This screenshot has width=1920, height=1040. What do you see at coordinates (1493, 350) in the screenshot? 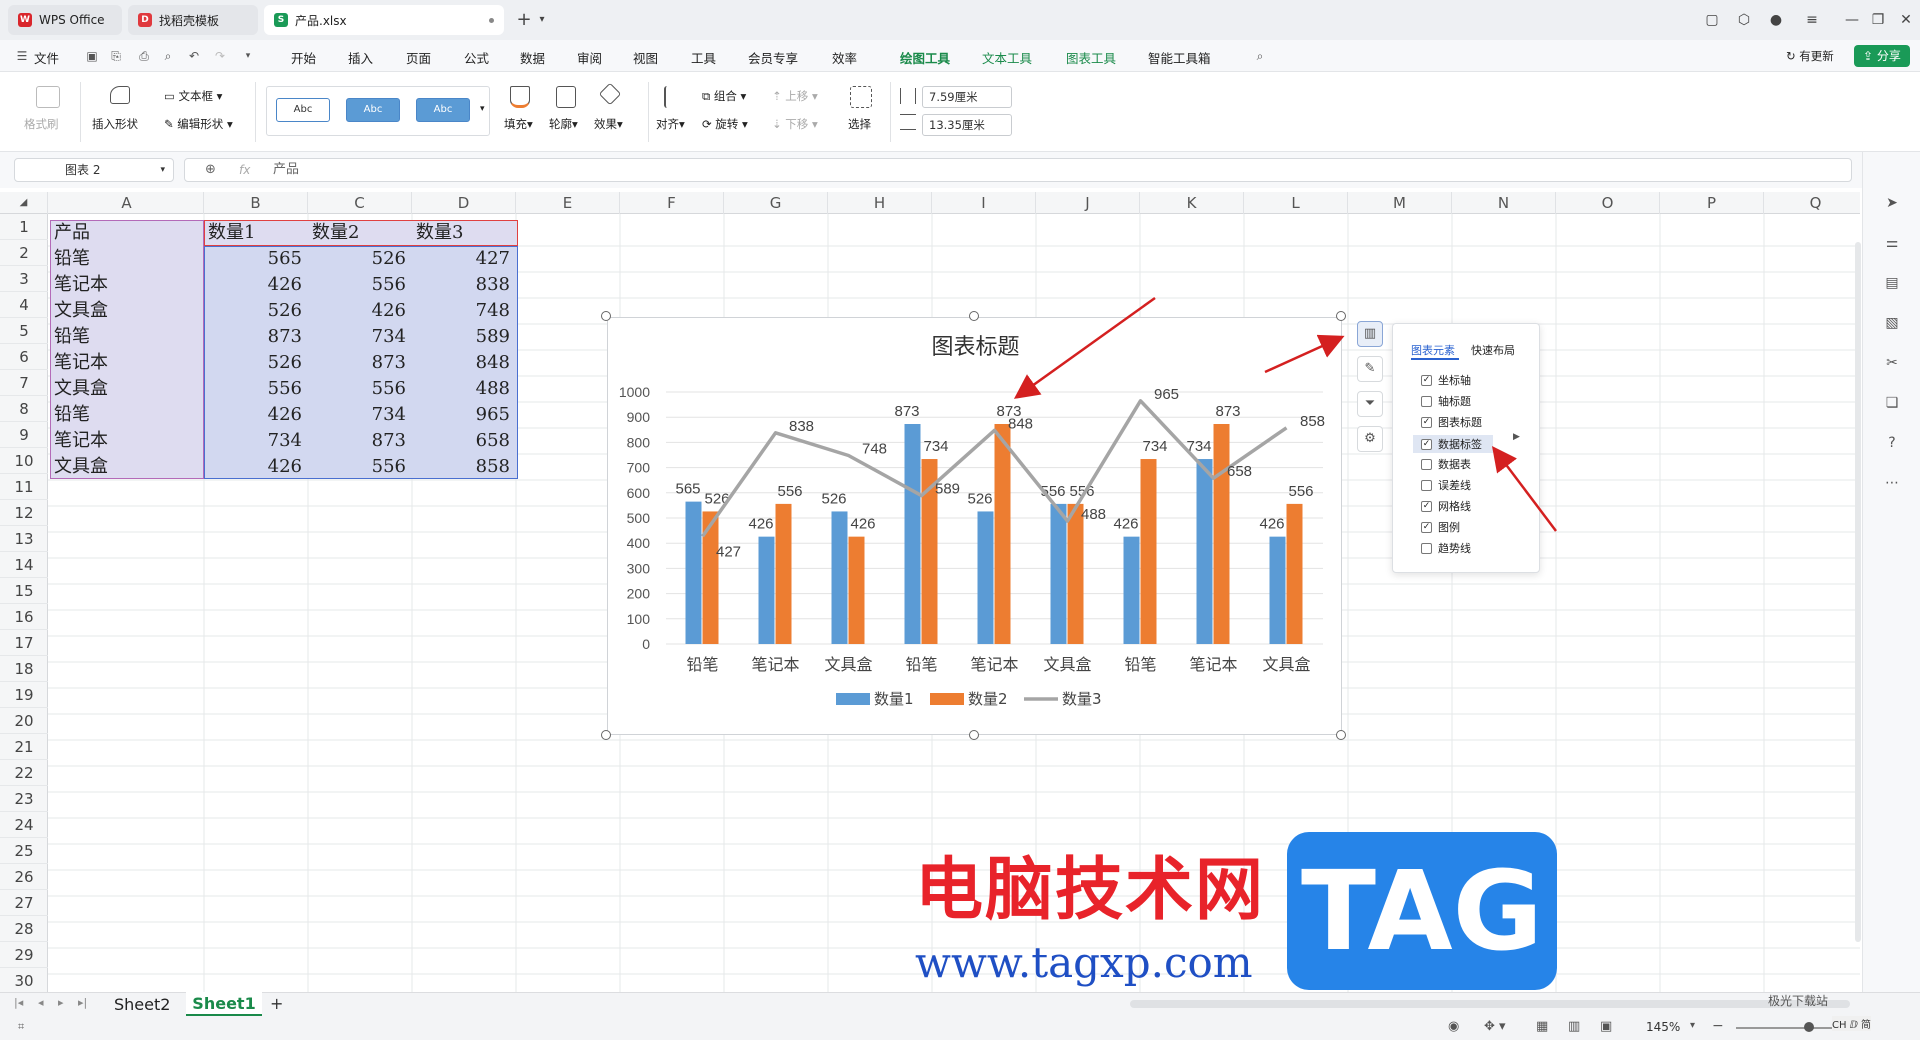
I see `tab-quick-layout: 快速布局` at bounding box center [1493, 350].